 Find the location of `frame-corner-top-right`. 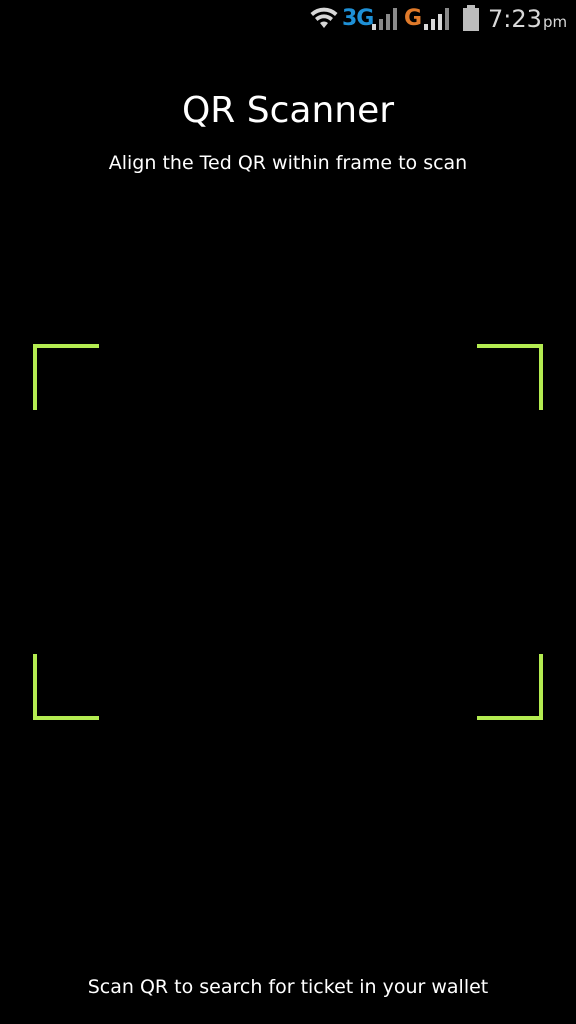

frame-corner-top-right is located at coordinates (510, 377).